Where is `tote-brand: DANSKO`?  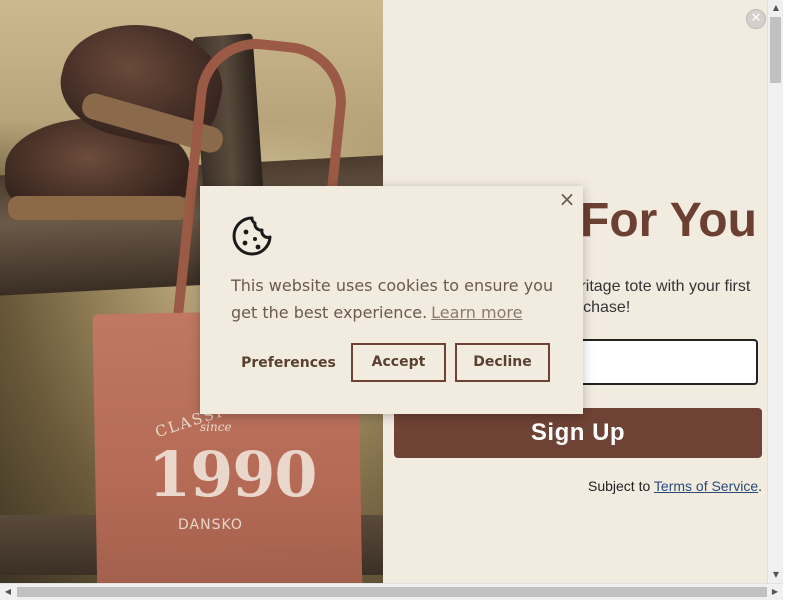 tote-brand: DANSKO is located at coordinates (210, 525).